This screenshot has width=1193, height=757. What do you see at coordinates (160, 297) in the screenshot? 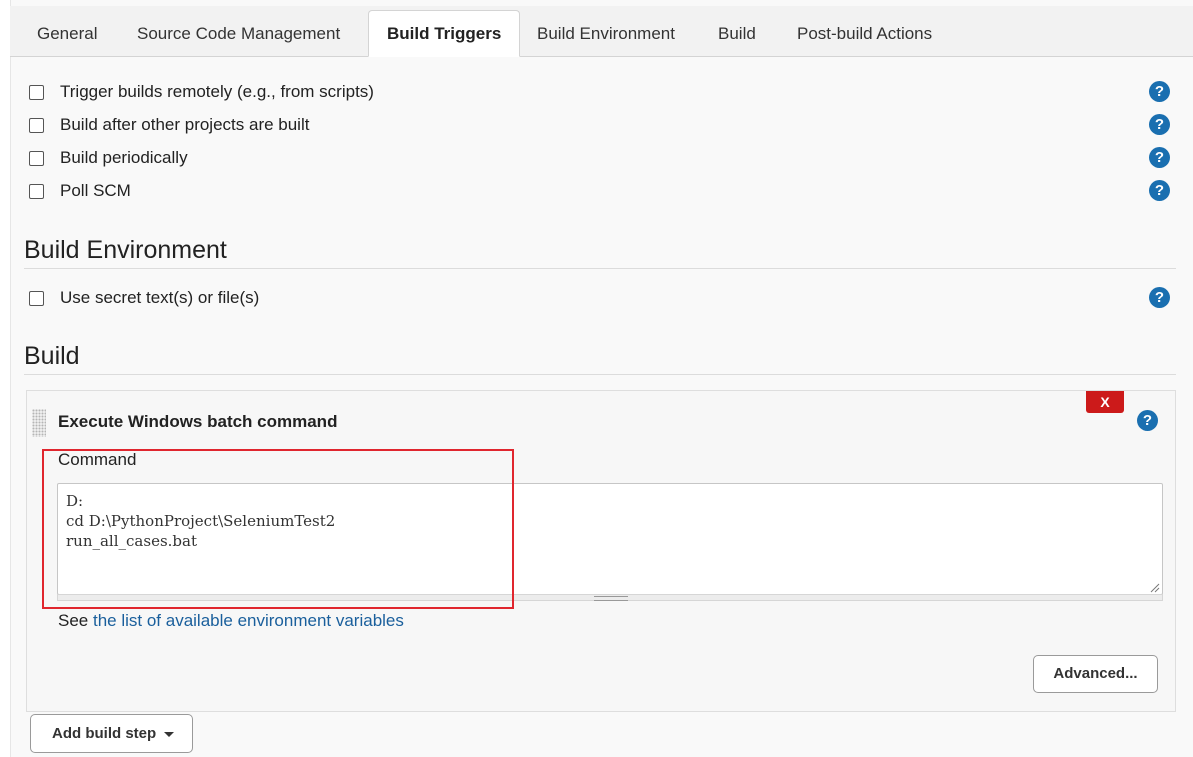
I see `use-secret-label: Use secret text(s) or file(s)` at bounding box center [160, 297].